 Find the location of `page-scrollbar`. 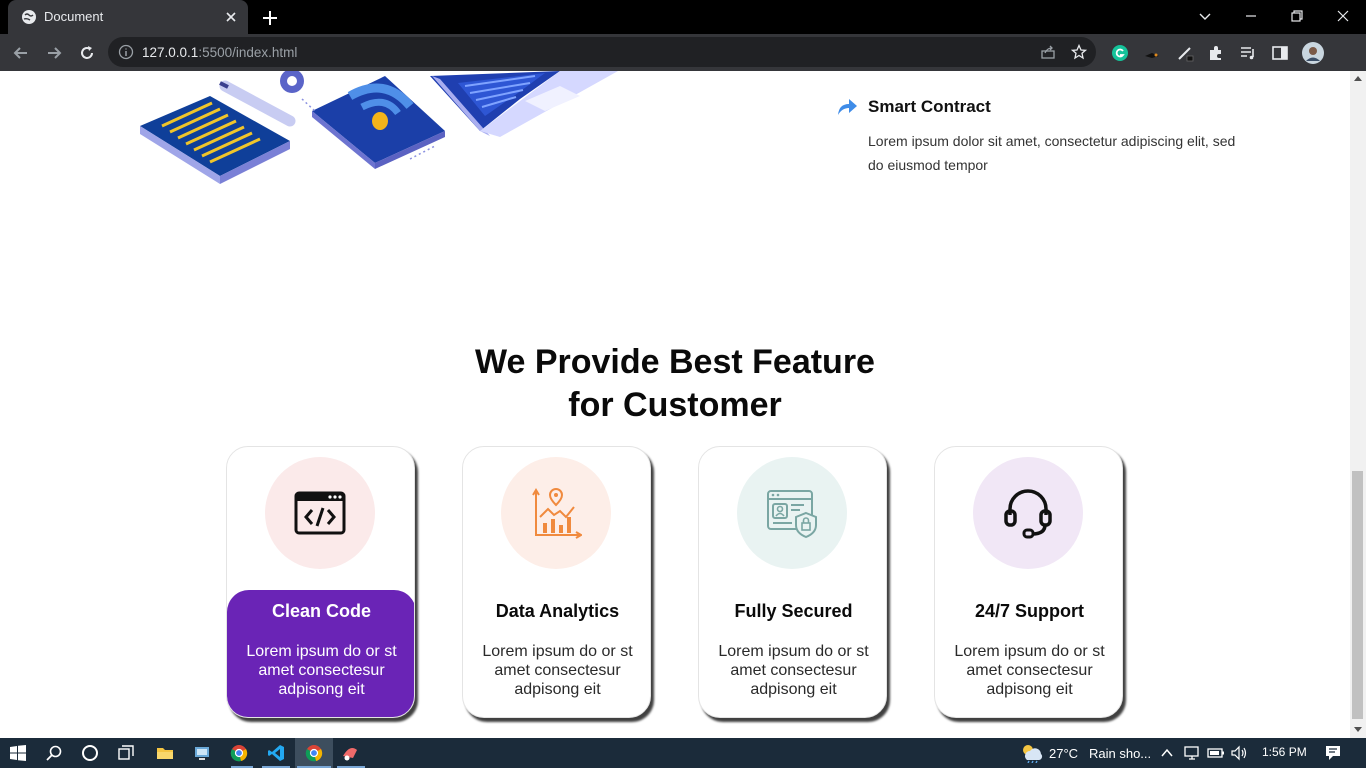

page-scrollbar is located at coordinates (1358, 404).